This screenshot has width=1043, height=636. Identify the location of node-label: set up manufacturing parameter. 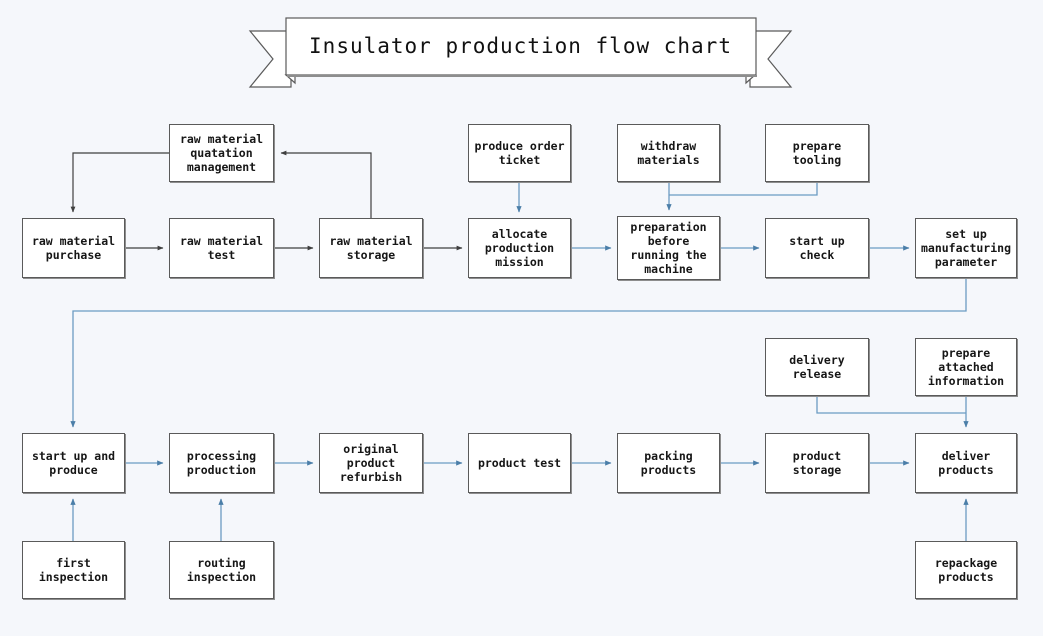
(965, 248).